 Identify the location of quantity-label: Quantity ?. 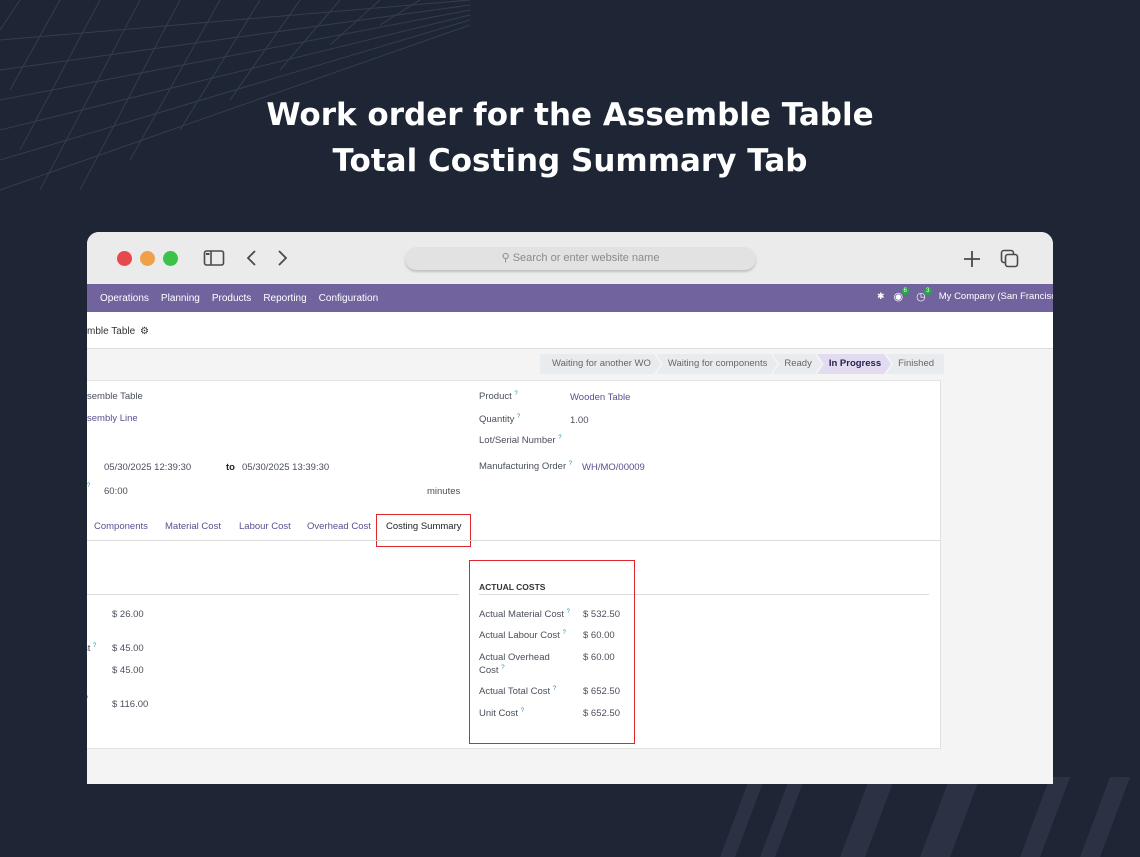
(499, 419).